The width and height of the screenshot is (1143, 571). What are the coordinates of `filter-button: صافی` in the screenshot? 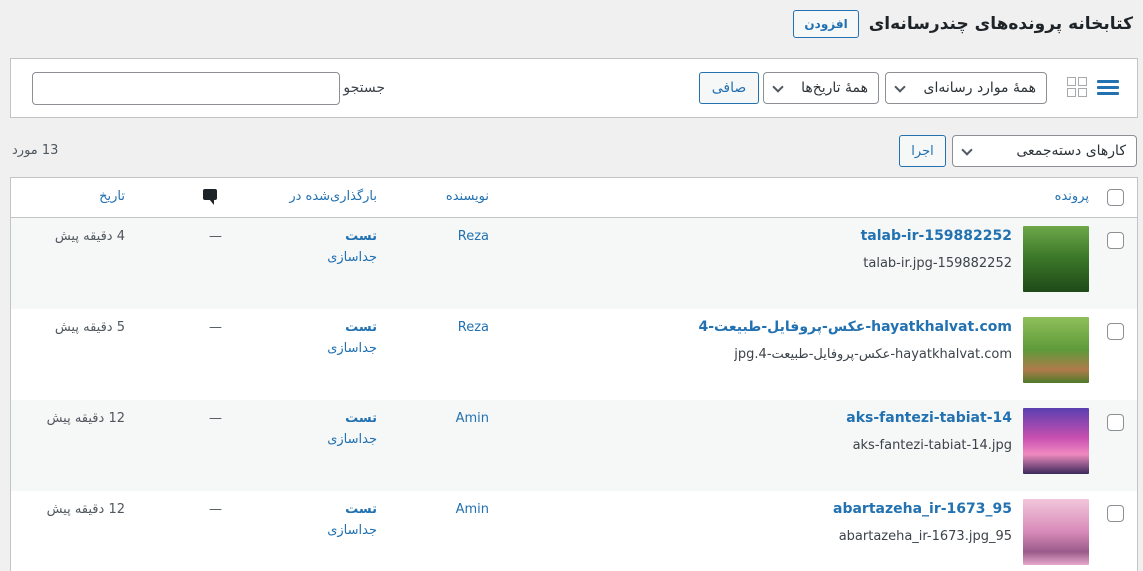 It's located at (729, 88).